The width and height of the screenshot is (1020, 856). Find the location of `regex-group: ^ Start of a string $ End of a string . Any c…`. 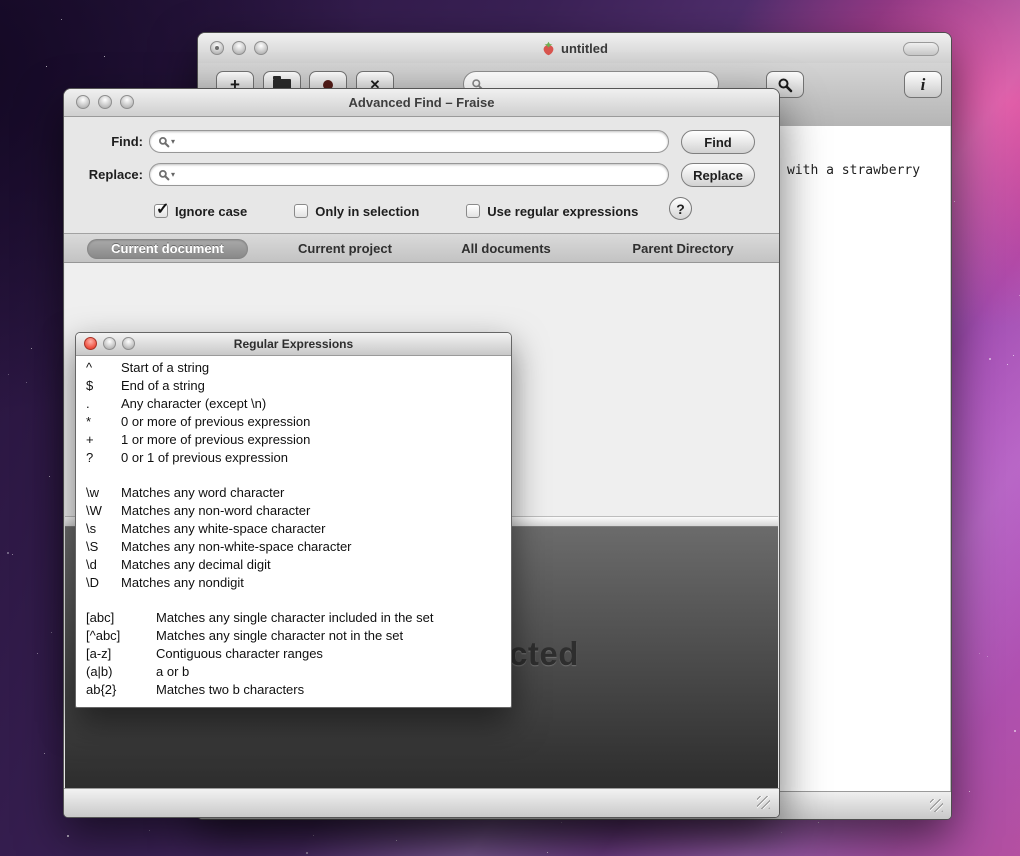

regex-group: ^ Start of a string $ End of a string . Any c… is located at coordinates (293, 413).